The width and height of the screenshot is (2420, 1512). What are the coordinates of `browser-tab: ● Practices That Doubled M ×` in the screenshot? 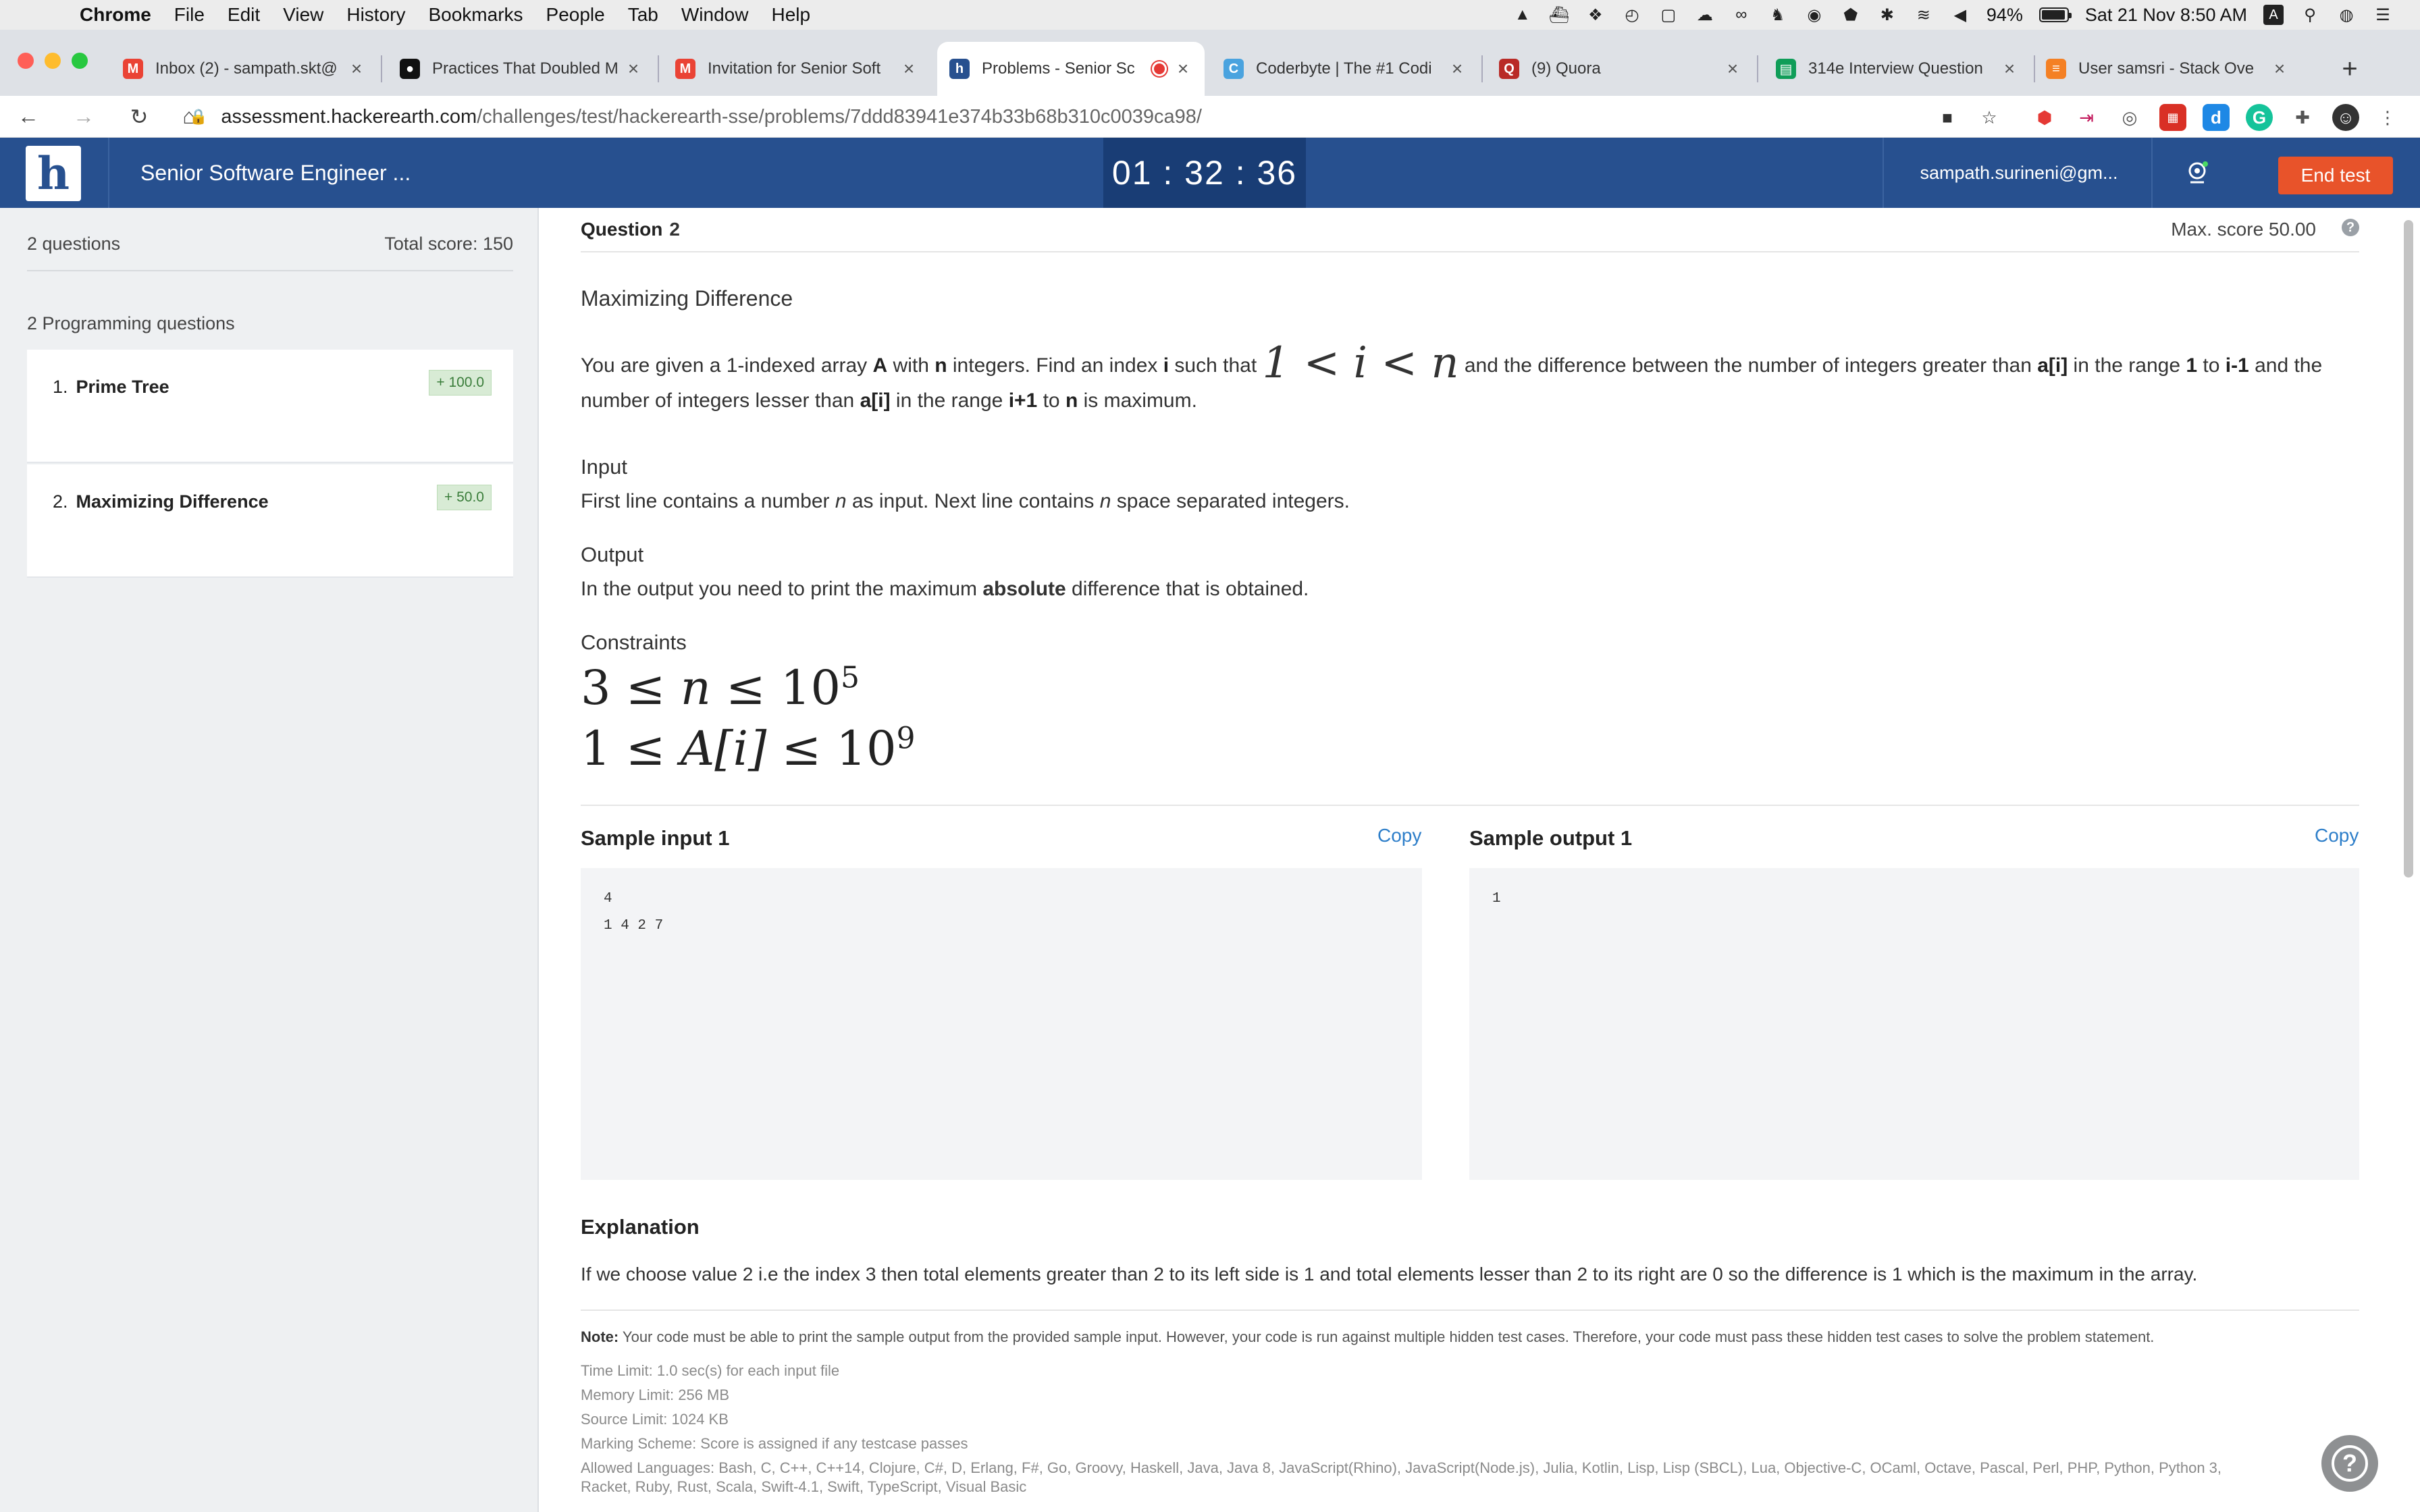 It's located at (521, 69).